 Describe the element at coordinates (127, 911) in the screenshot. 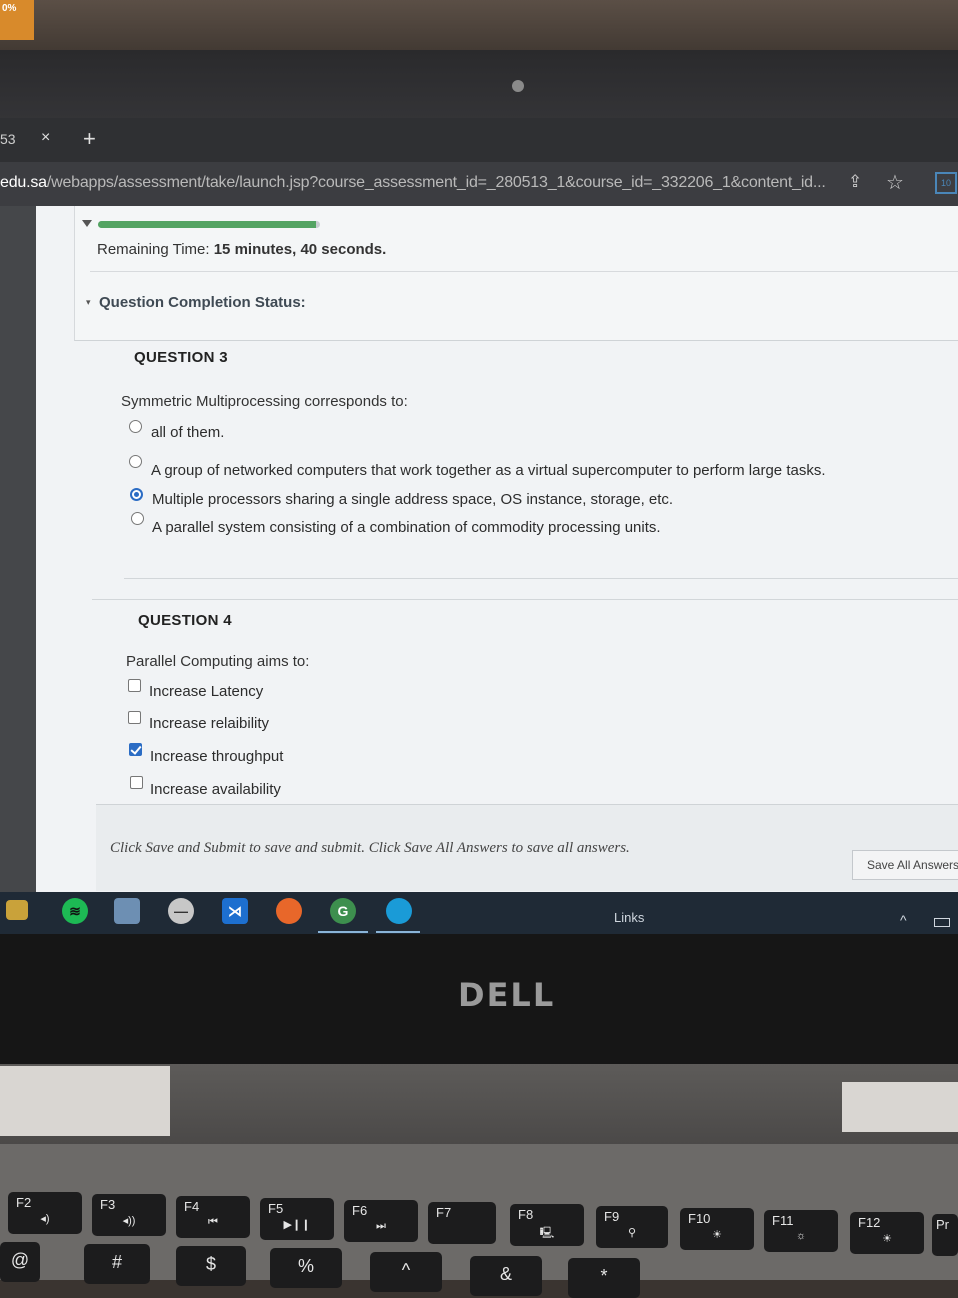

I see `computer-icon` at that location.